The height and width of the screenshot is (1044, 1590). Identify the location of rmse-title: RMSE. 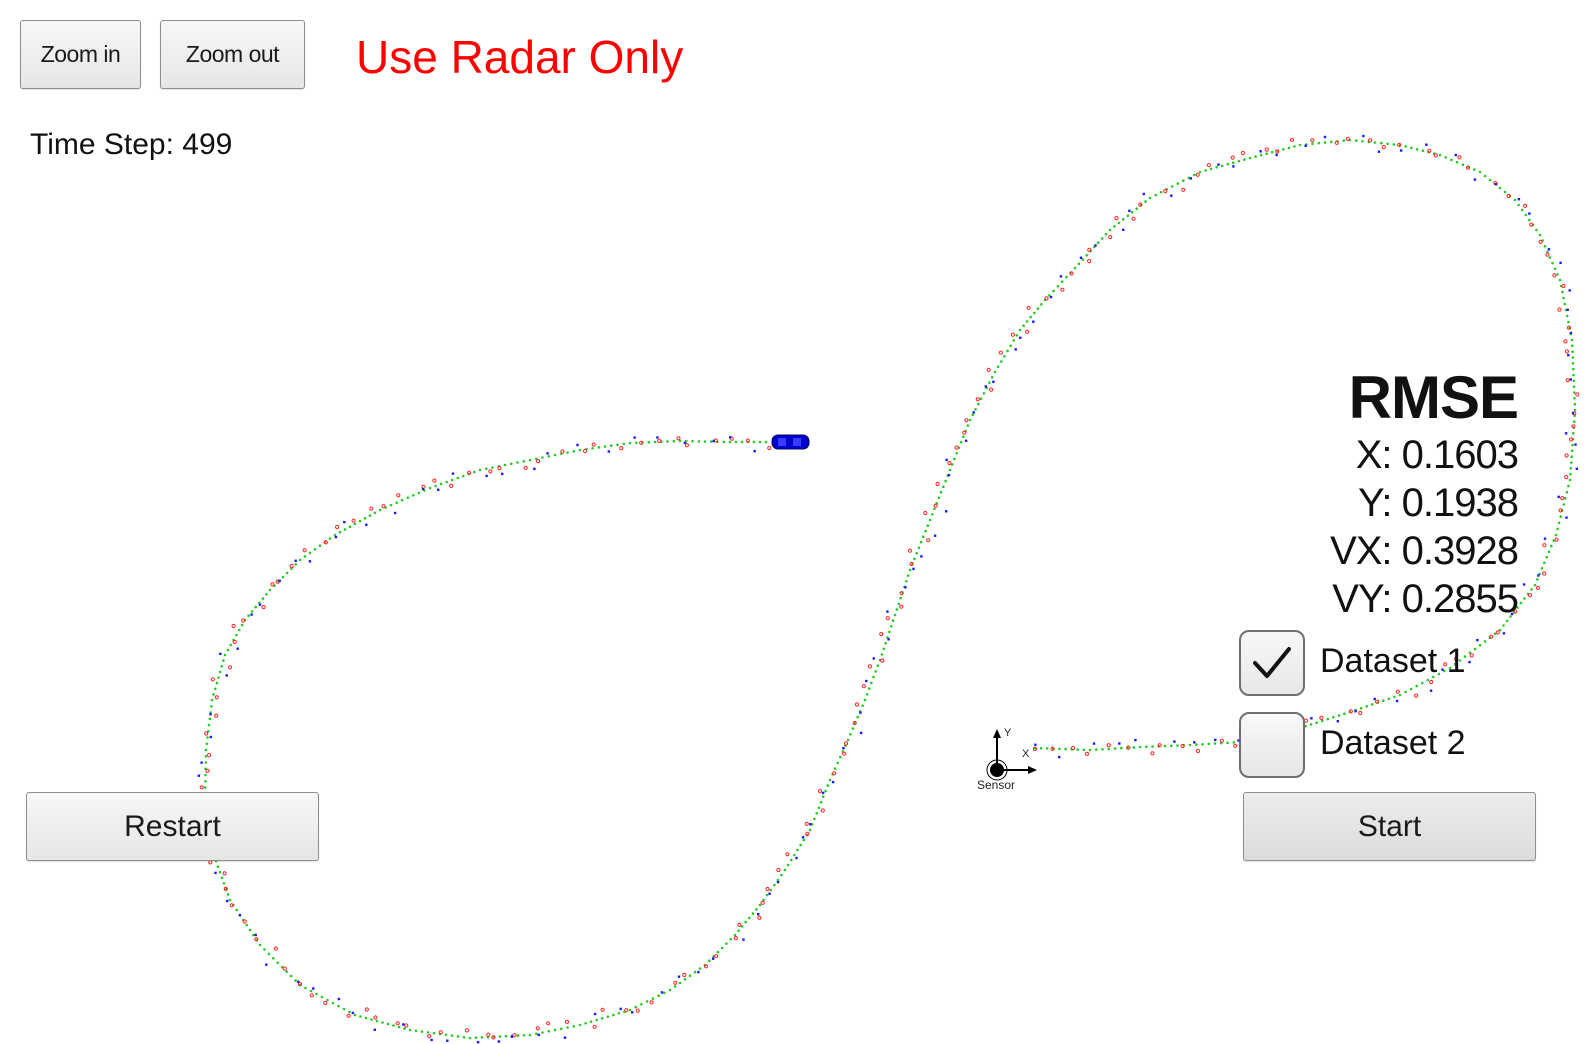
(1433, 397).